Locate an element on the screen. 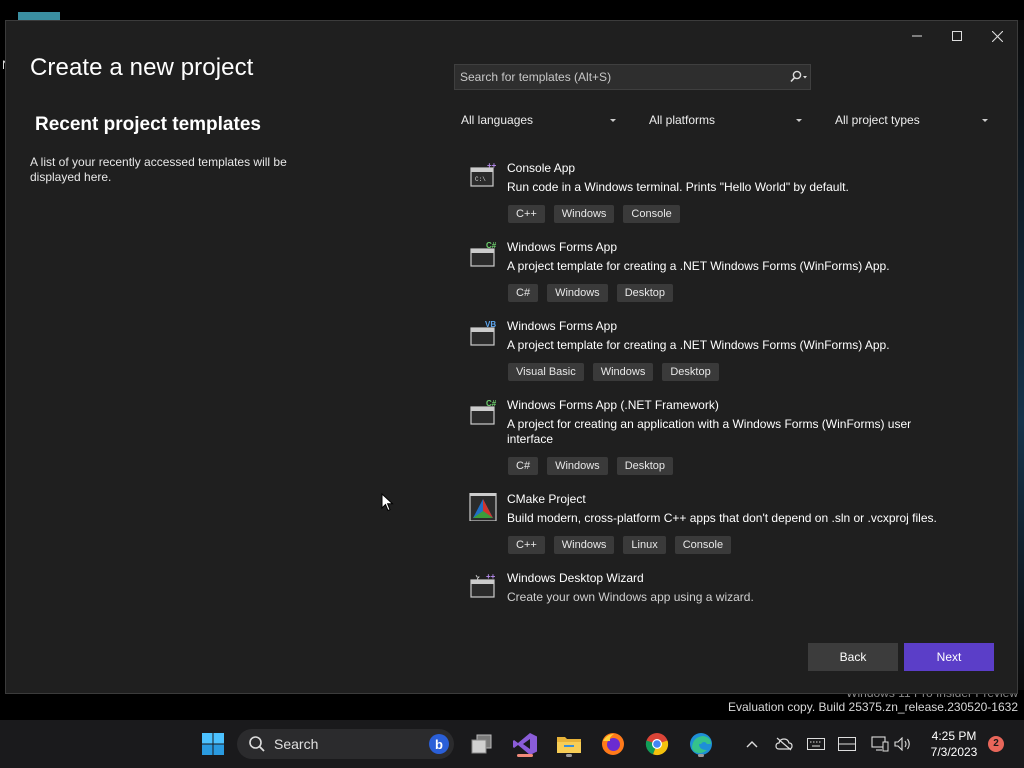 This screenshot has width=1024, height=768. template-name: Console App is located at coordinates (541, 168).